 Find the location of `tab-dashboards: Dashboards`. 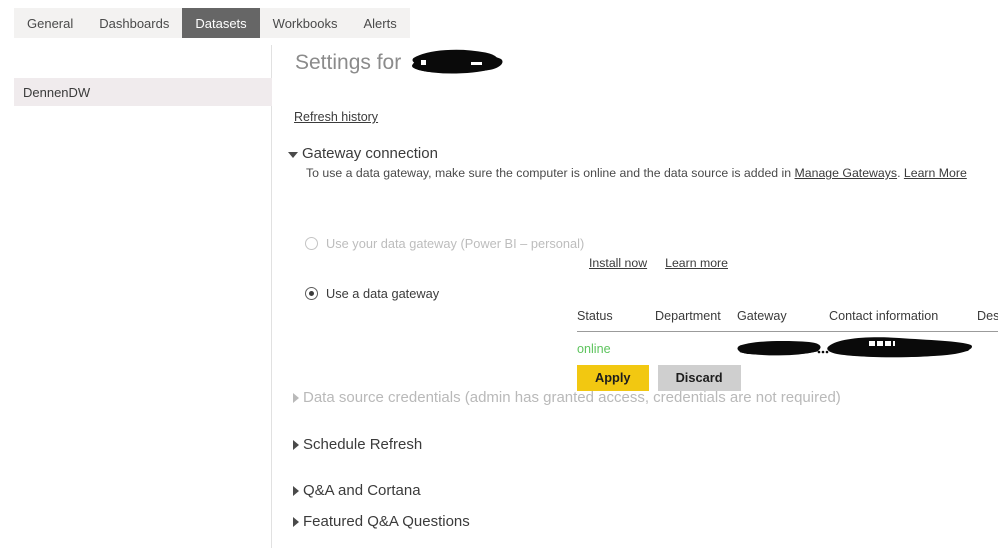

tab-dashboards: Dashboards is located at coordinates (134, 23).